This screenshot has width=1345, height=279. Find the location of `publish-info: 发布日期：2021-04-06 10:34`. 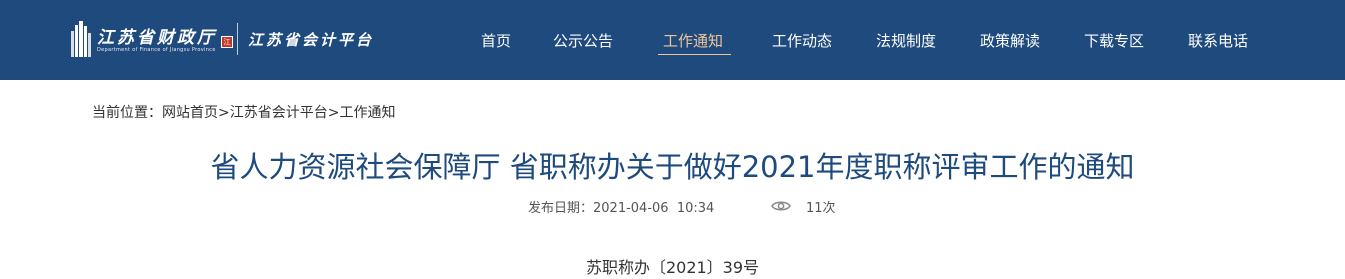

publish-info: 发布日期：2021-04-06 10:34 is located at coordinates (621, 206).